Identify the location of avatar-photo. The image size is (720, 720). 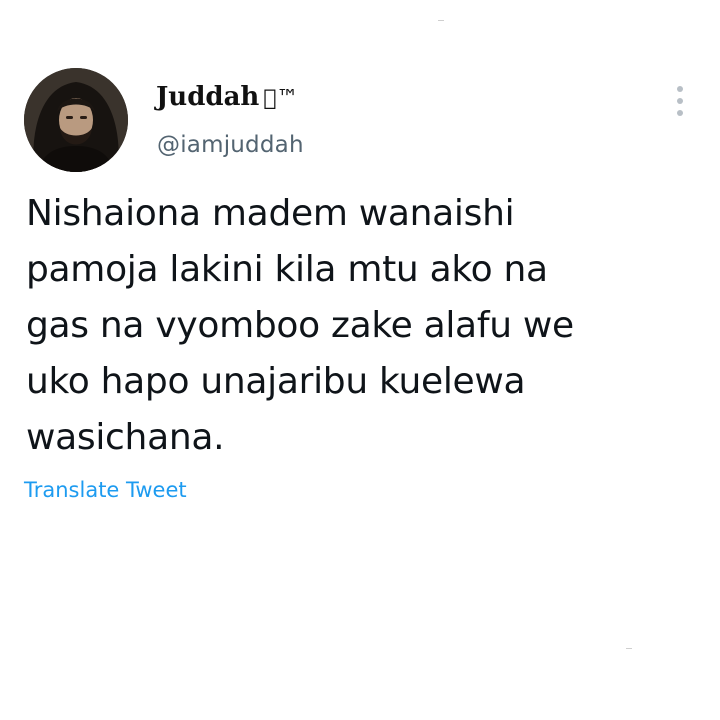
(76, 120).